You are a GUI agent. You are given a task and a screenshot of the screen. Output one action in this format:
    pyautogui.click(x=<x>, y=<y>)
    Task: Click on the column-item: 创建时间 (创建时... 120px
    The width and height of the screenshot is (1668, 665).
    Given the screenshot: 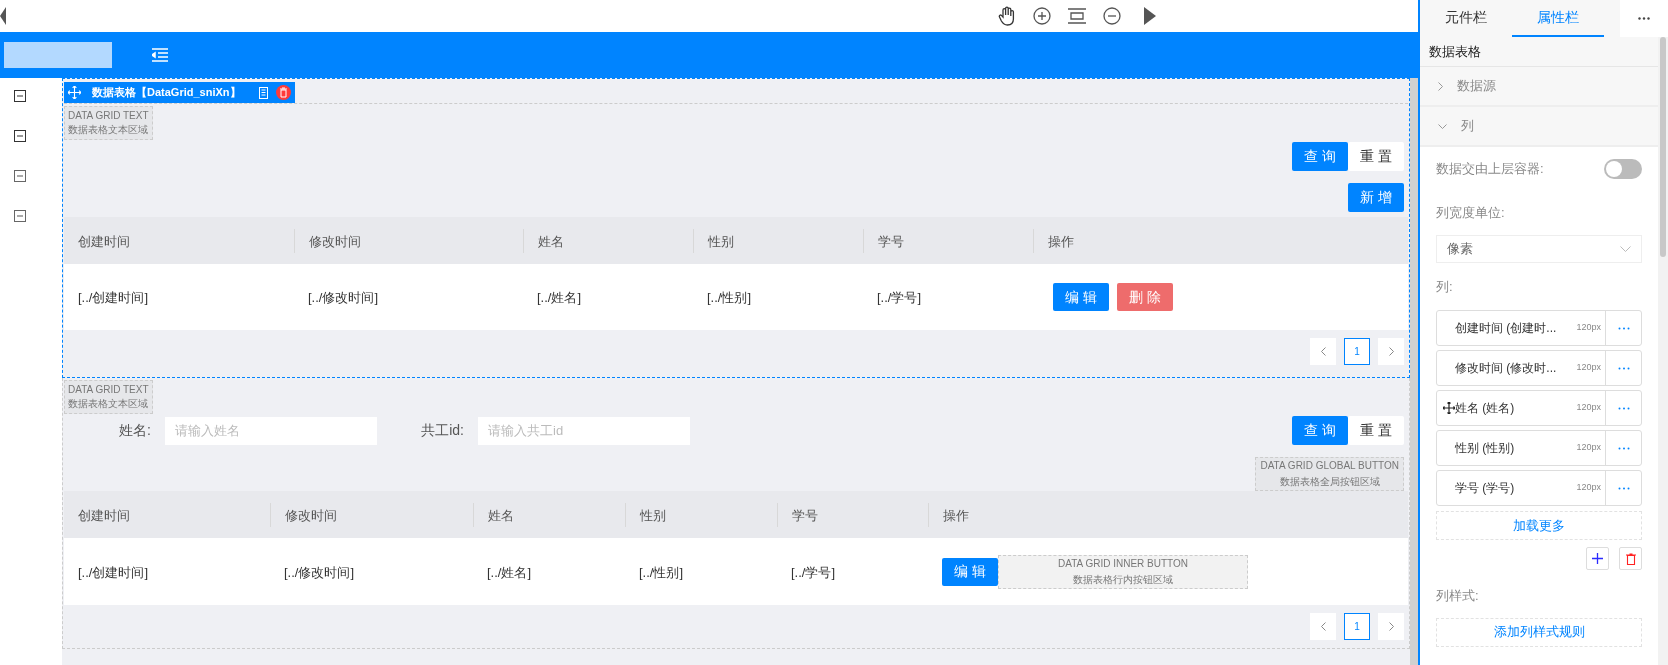 What is the action you would take?
    pyautogui.click(x=1539, y=328)
    